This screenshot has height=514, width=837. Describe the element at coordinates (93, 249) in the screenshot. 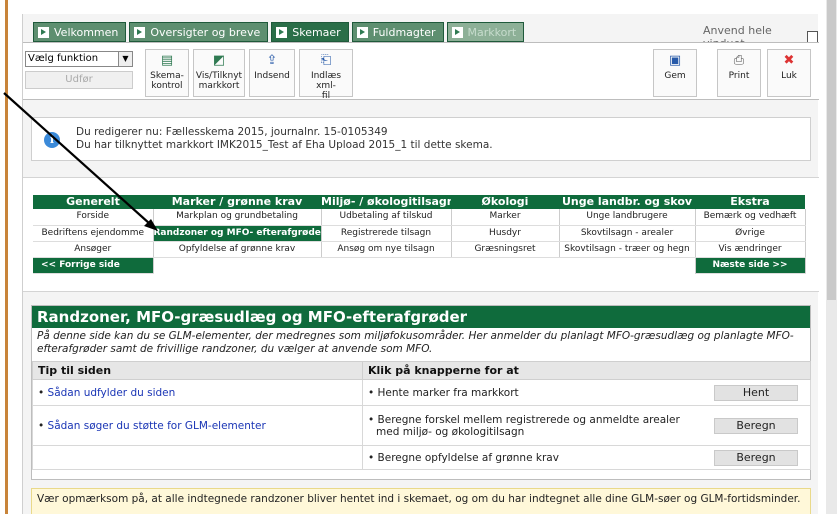

I see `nav-link-ansoger: Ansøger` at that location.